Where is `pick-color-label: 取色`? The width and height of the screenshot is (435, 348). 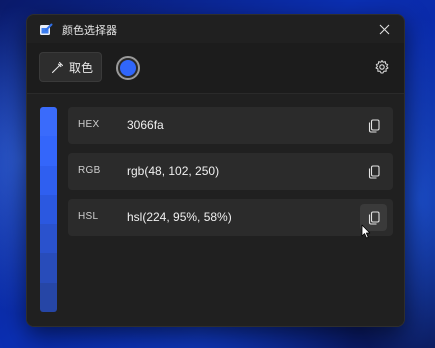 pick-color-label: 取色 is located at coordinates (81, 67).